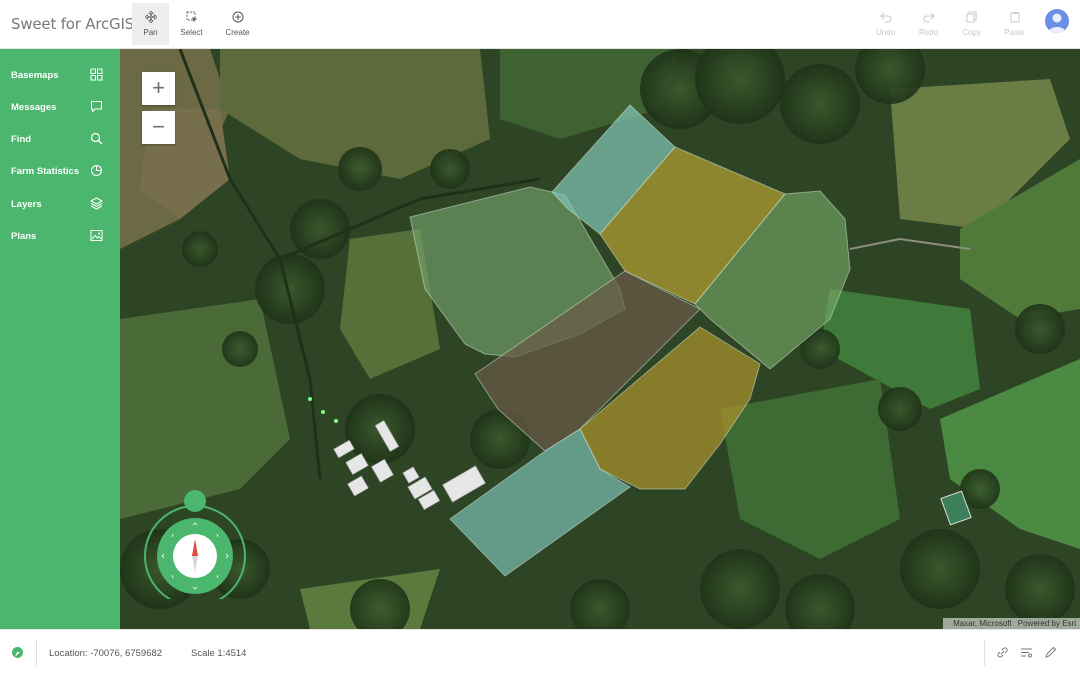  I want to click on sidebar-item-label: Plans, so click(24, 236).